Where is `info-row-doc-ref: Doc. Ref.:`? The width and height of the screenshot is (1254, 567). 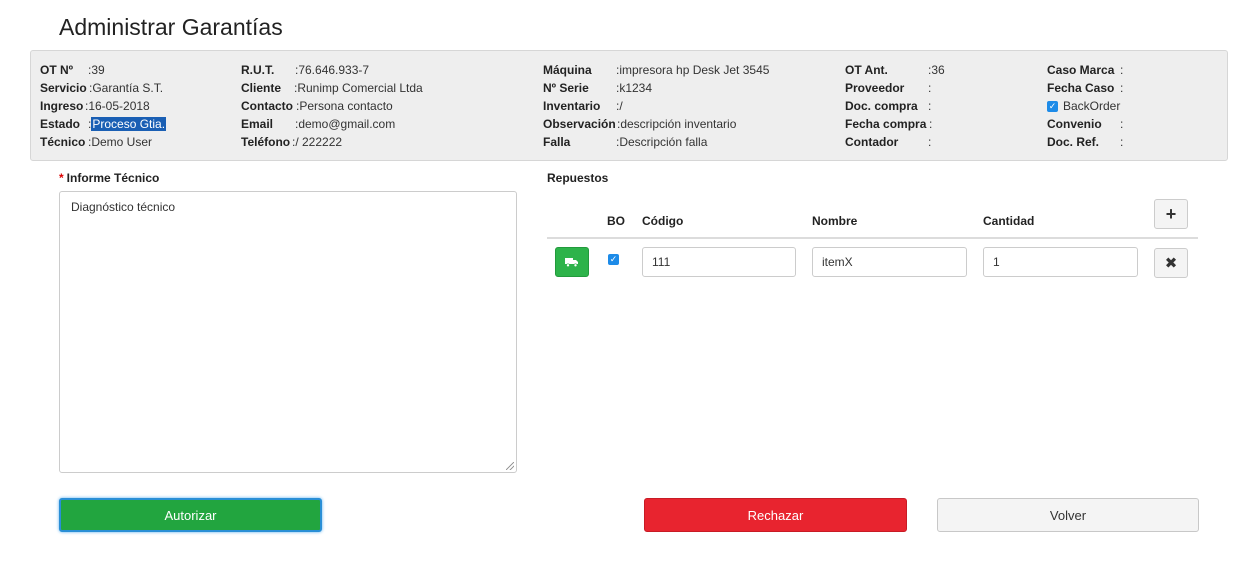 info-row-doc-ref: Doc. Ref.: is located at coordinates (1132, 142).